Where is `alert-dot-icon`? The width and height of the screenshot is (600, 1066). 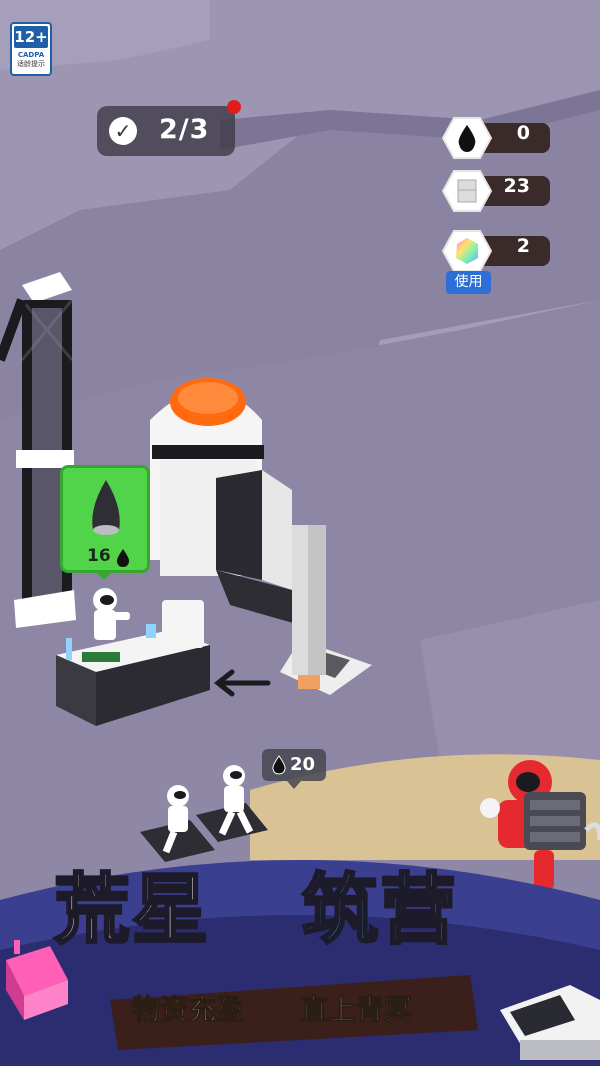
alert-dot-icon is located at coordinates (234, 107).